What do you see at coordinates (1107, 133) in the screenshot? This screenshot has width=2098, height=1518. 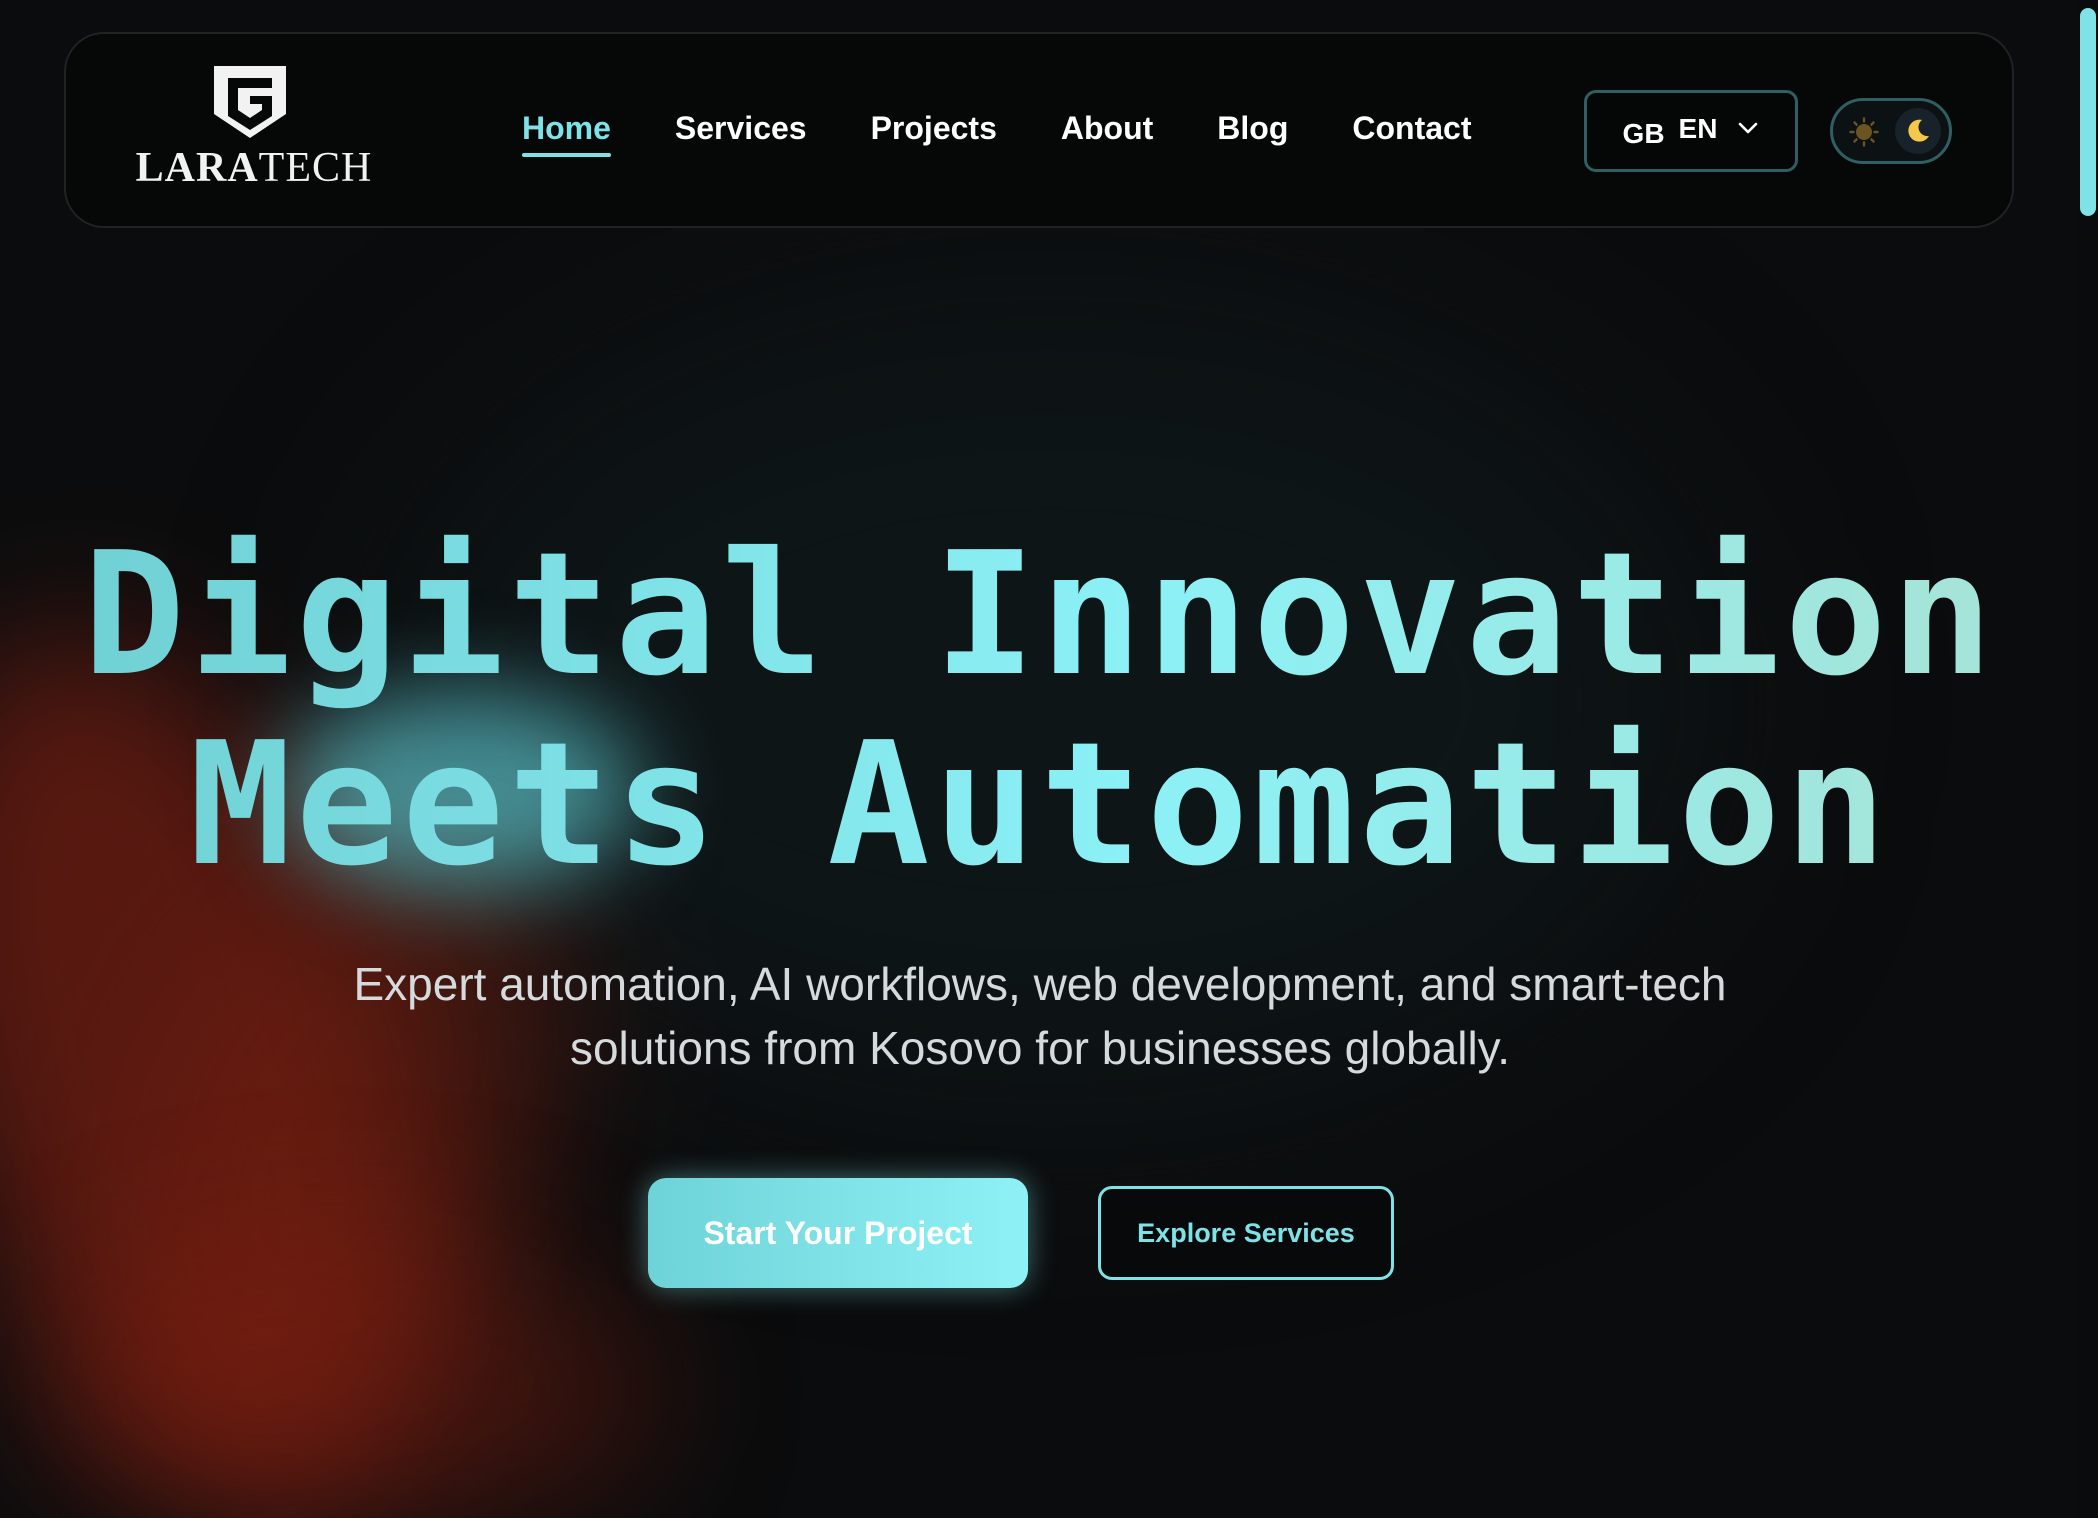 I see `nav-link-about: About` at bounding box center [1107, 133].